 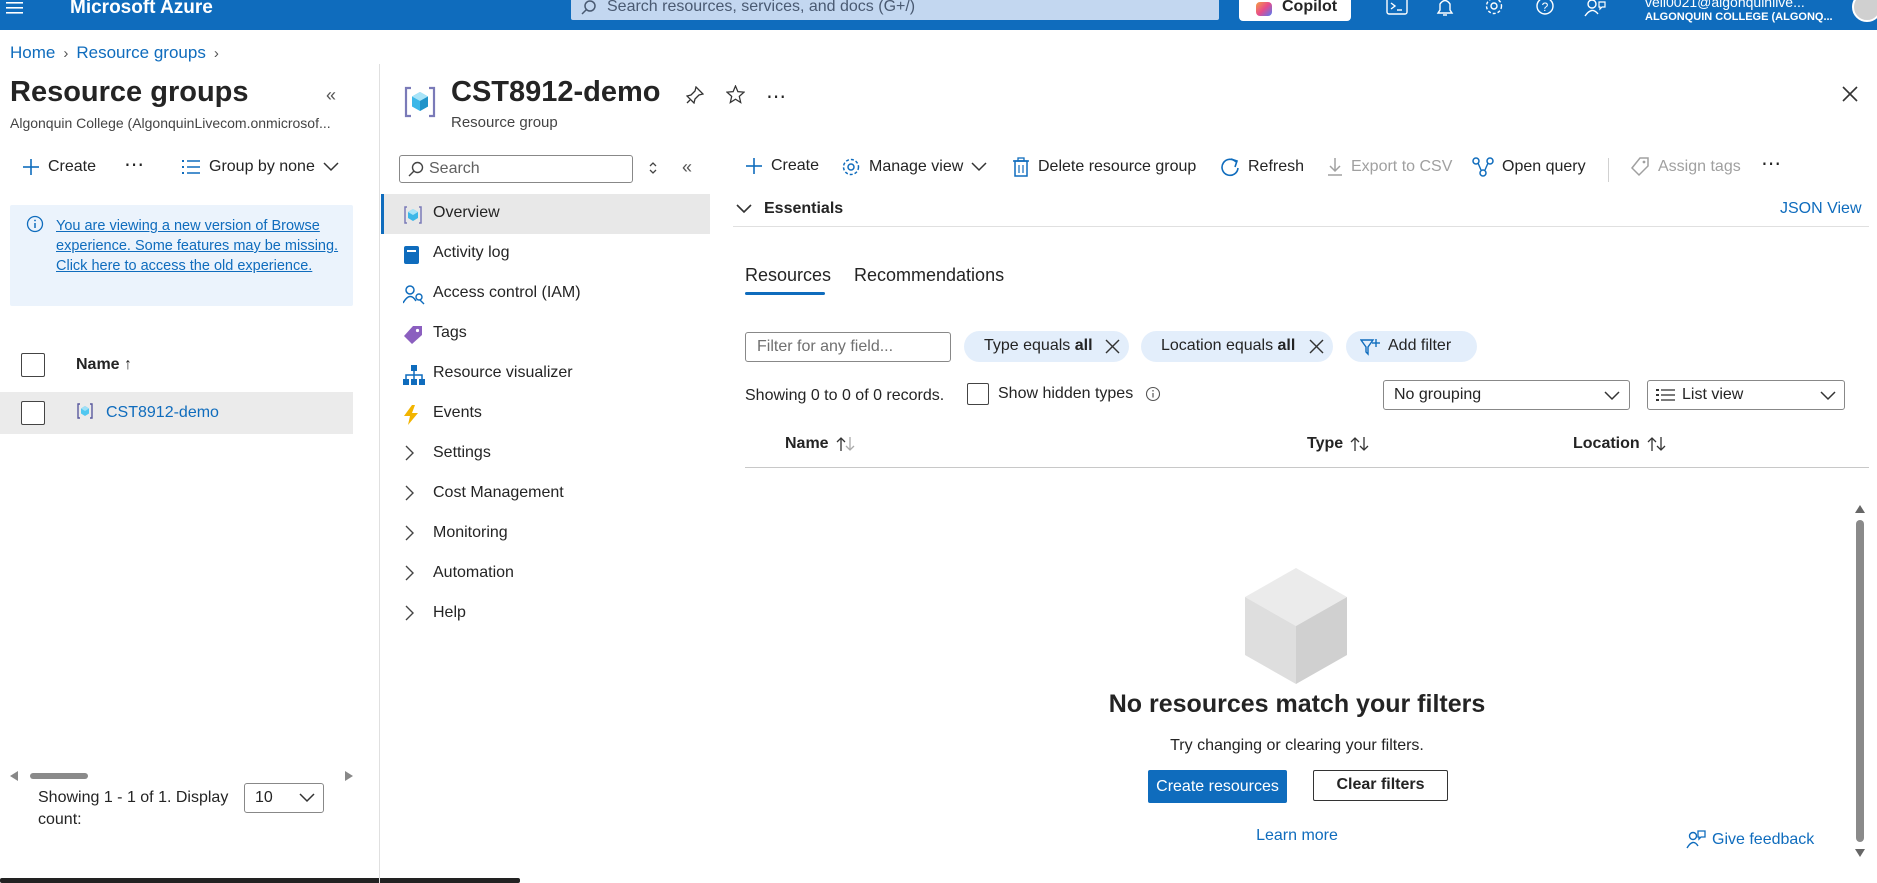 I want to click on nav-cost-management-label: Cost Management, so click(x=498, y=492).